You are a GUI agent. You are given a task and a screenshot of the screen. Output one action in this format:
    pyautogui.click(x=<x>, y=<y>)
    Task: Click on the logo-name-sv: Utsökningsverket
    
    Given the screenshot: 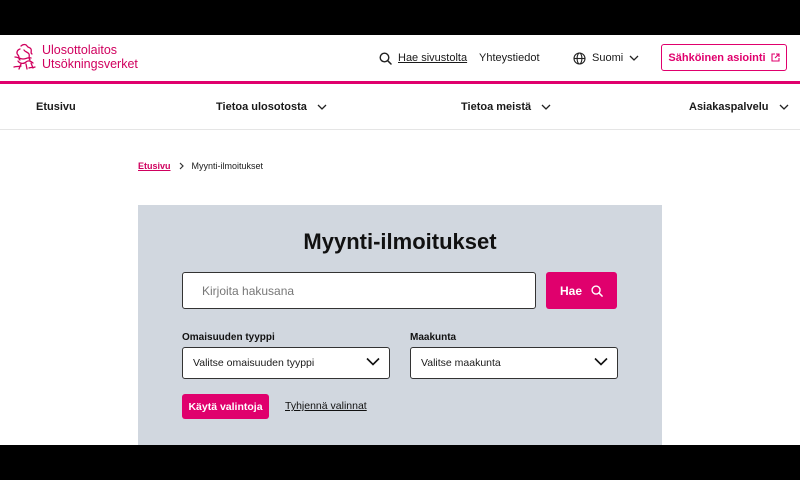 What is the action you would take?
    pyautogui.click(x=90, y=64)
    